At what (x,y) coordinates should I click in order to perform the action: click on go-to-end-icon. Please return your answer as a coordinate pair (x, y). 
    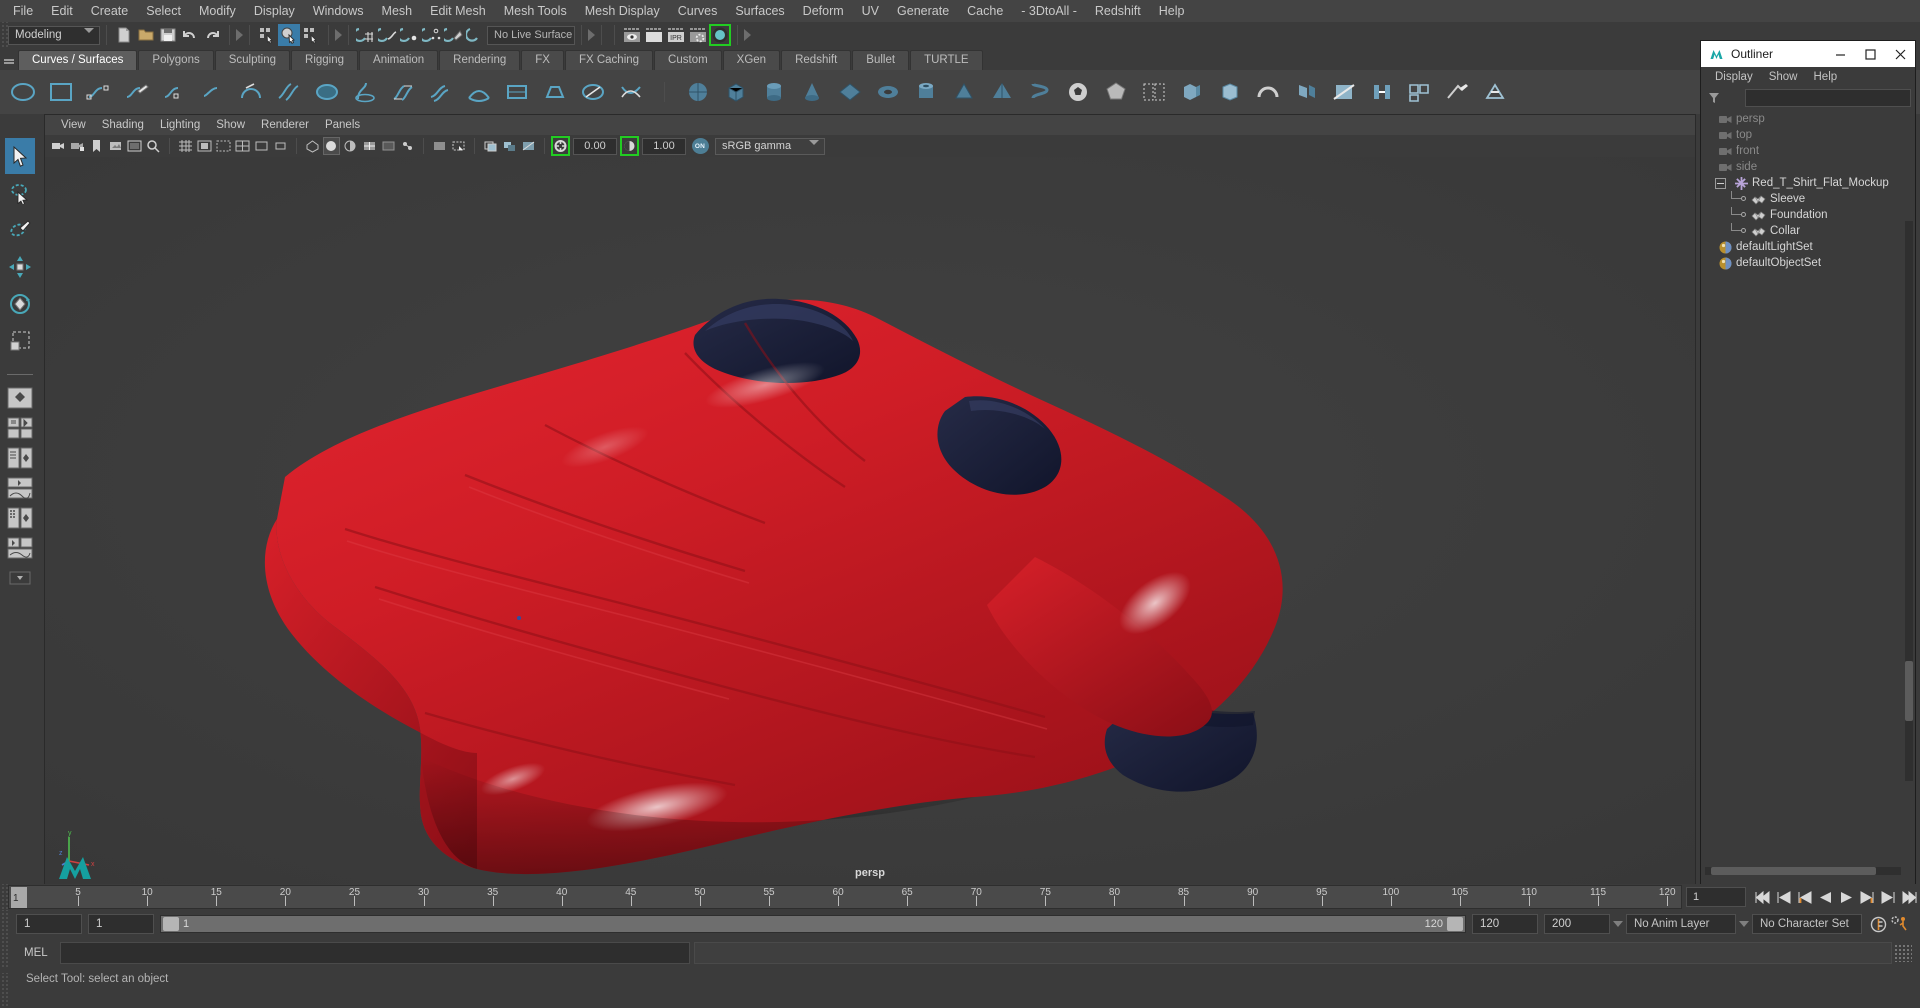
    Looking at the image, I should click on (1909, 897).